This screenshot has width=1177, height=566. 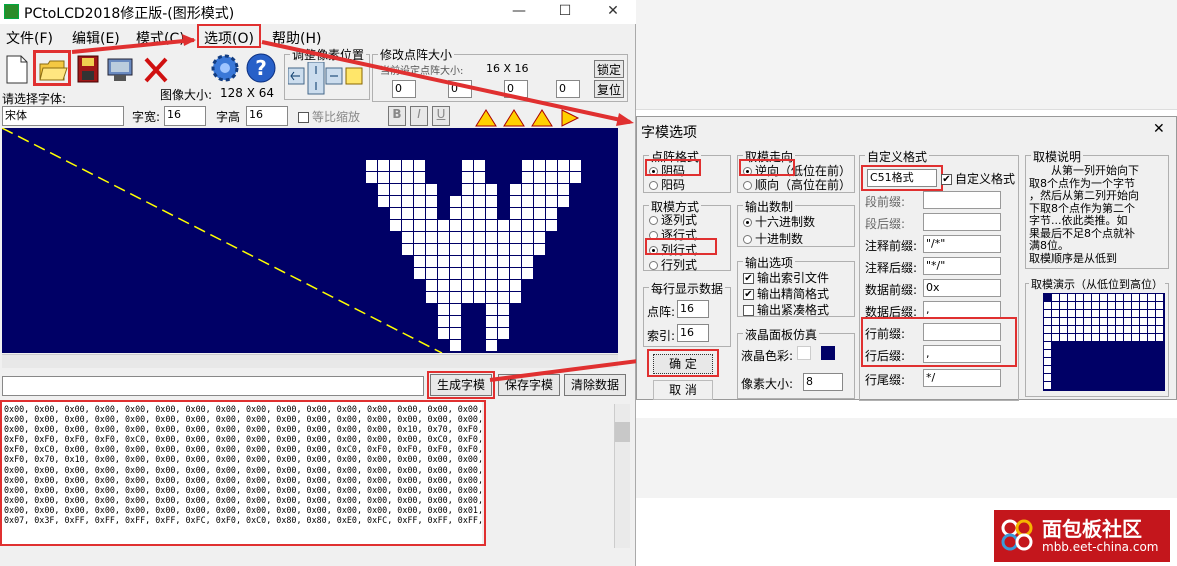 What do you see at coordinates (693, 309) in the screenshot?
I see `dot-count-select: 16` at bounding box center [693, 309].